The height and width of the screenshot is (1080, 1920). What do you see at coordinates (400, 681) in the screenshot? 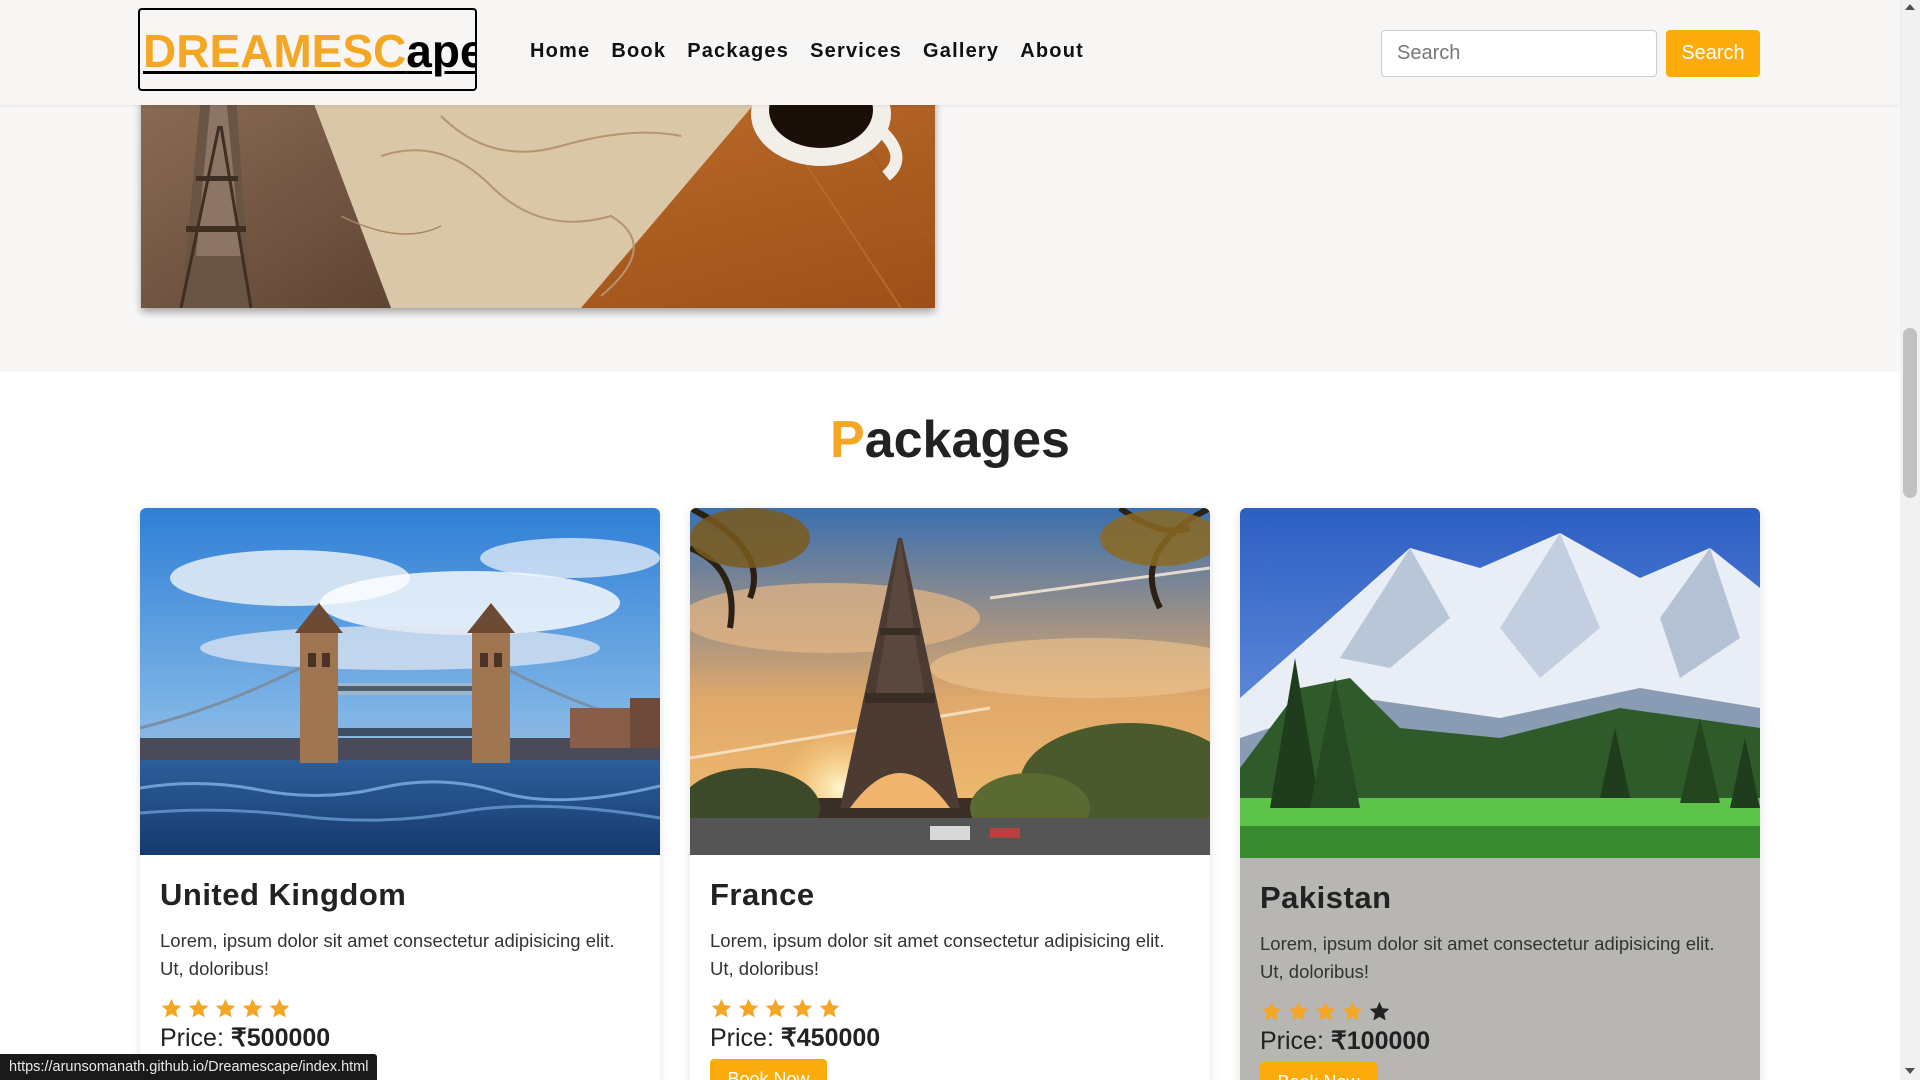
I see `tower-bridge-image` at bounding box center [400, 681].